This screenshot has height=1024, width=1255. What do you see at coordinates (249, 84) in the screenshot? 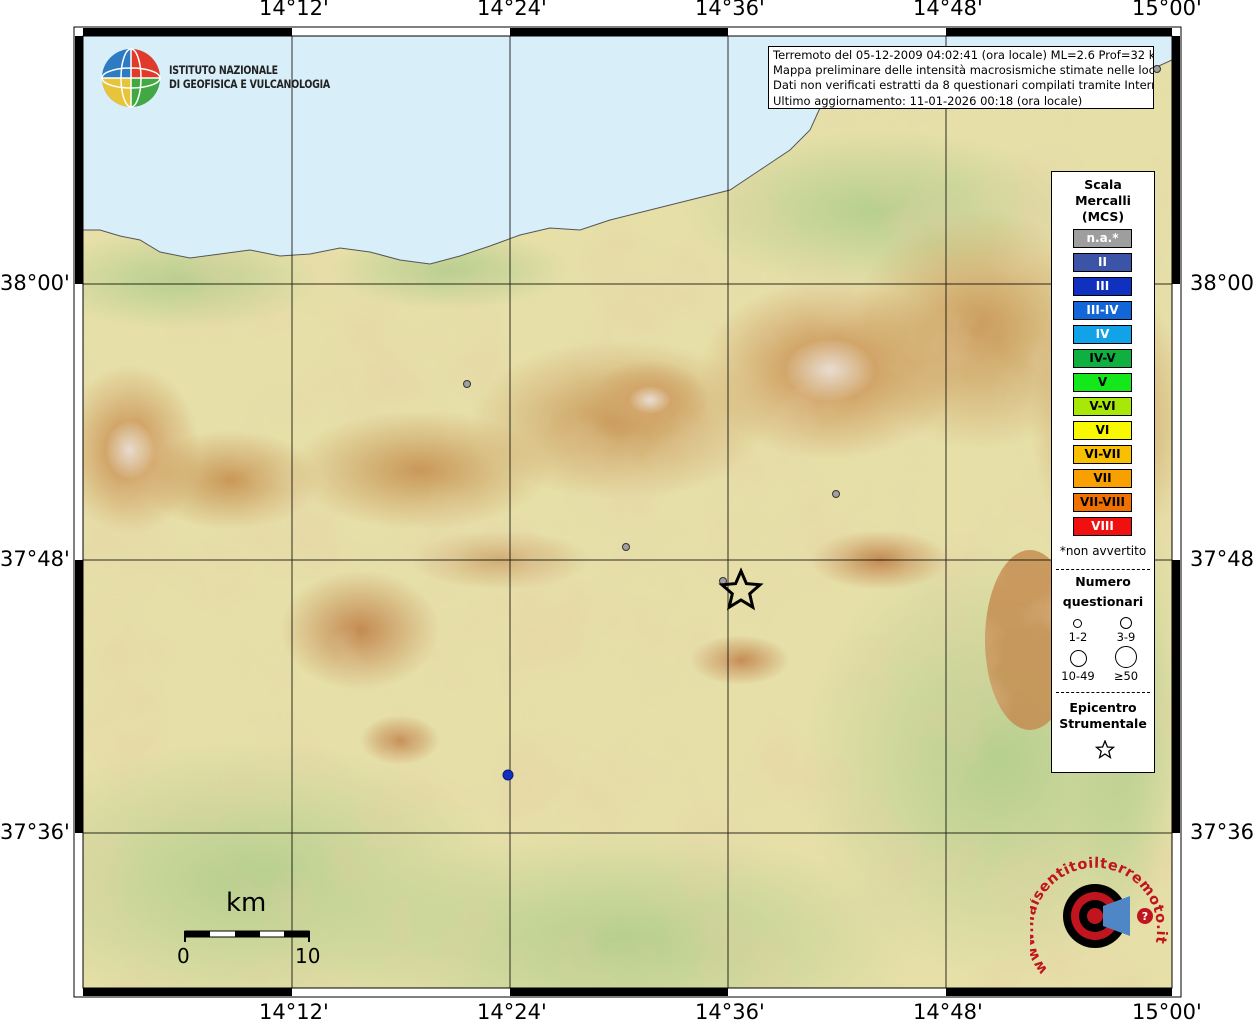
I see `institute-line2: DI GEOFISICA E VULCANOLOGIA` at bounding box center [249, 84].